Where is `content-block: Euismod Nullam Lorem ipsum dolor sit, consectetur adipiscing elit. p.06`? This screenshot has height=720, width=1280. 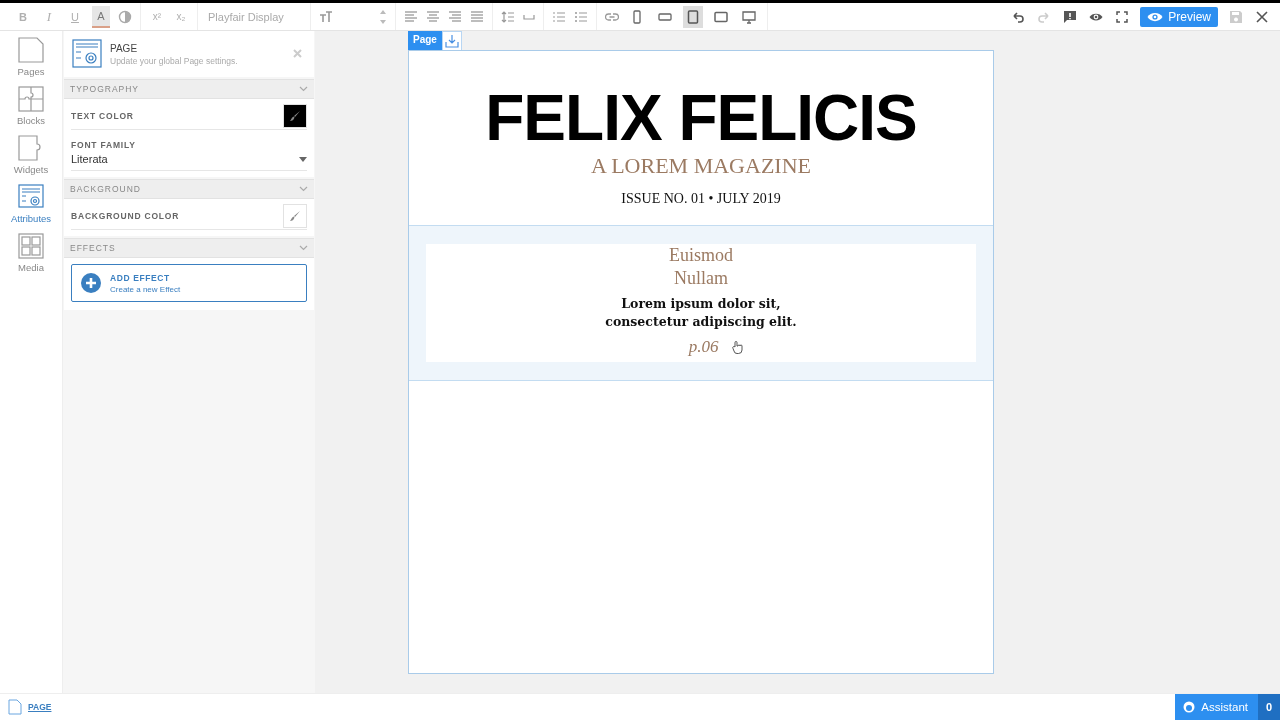 content-block: Euismod Nullam Lorem ipsum dolor sit, consectetur adipiscing elit. p.06 is located at coordinates (701, 303).